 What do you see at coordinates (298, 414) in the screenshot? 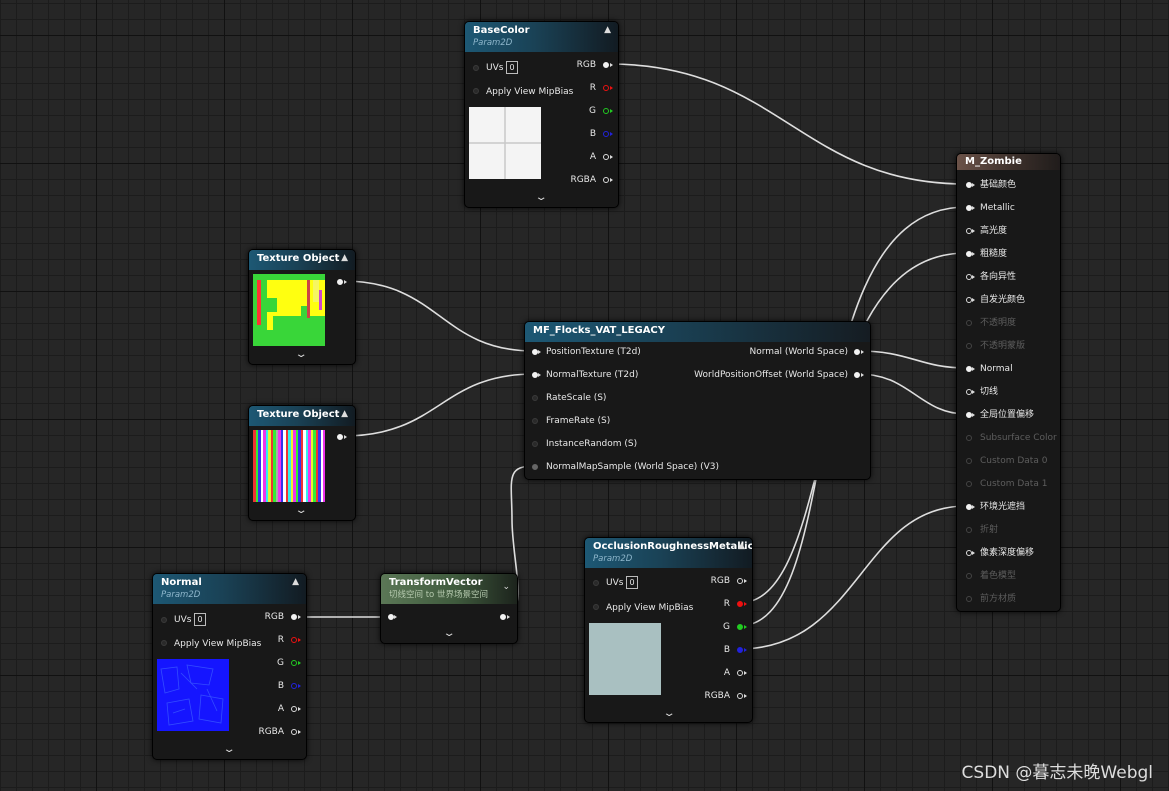
I see `texobj2-title: Texture Object` at bounding box center [298, 414].